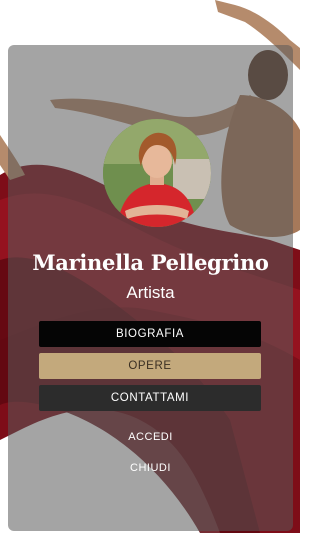 The height and width of the screenshot is (533, 320). Describe the element at coordinates (150, 334) in the screenshot. I see `biography-button: BIOGRAFIA` at that location.